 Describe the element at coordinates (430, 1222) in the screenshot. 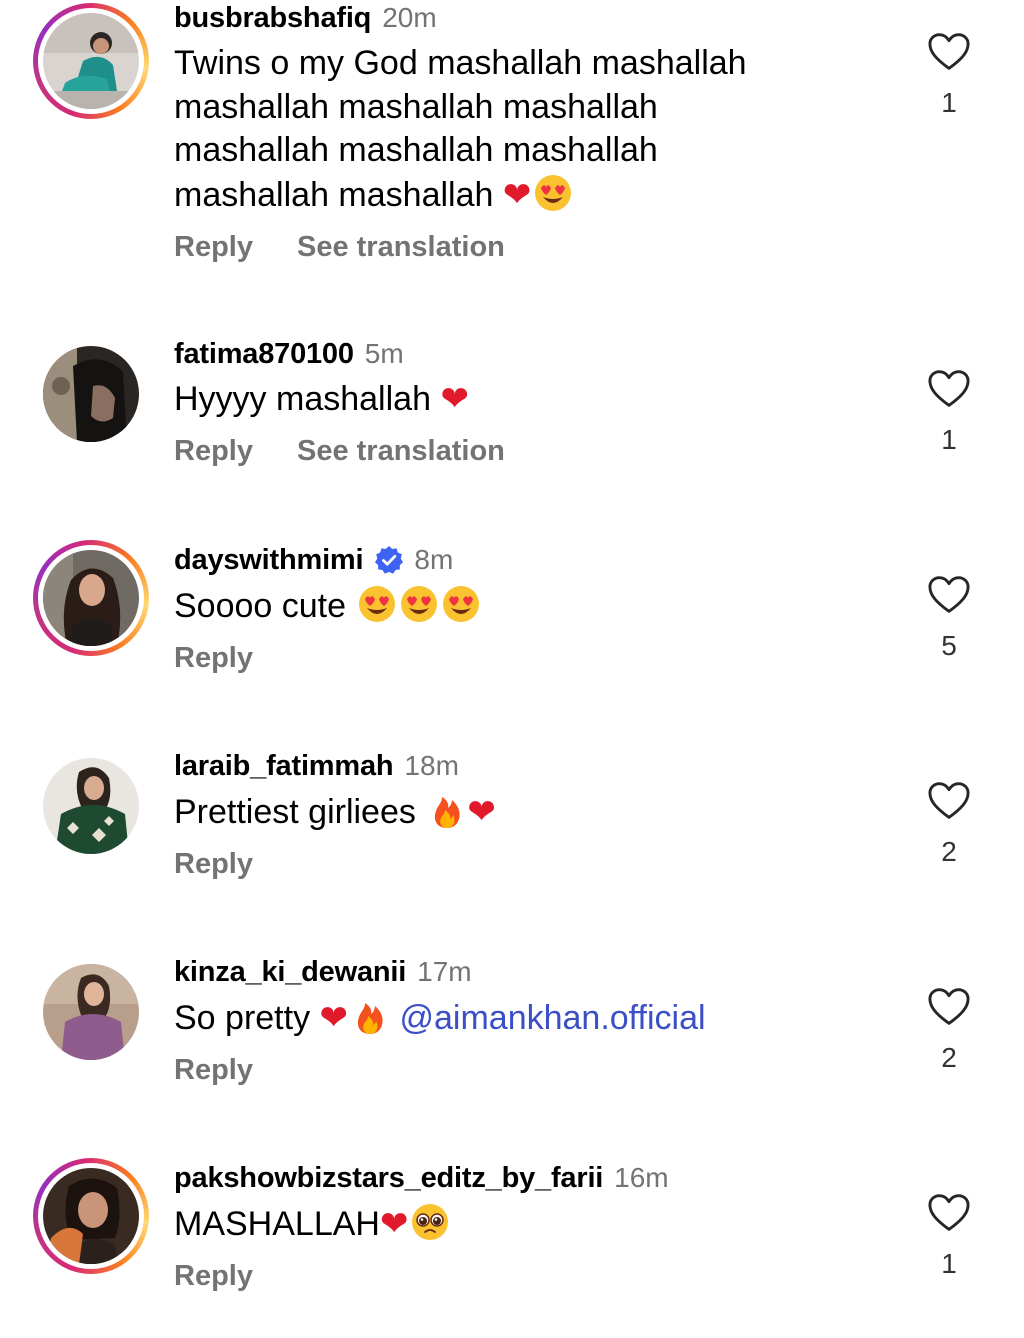

I see `pleading-face-emoji` at that location.